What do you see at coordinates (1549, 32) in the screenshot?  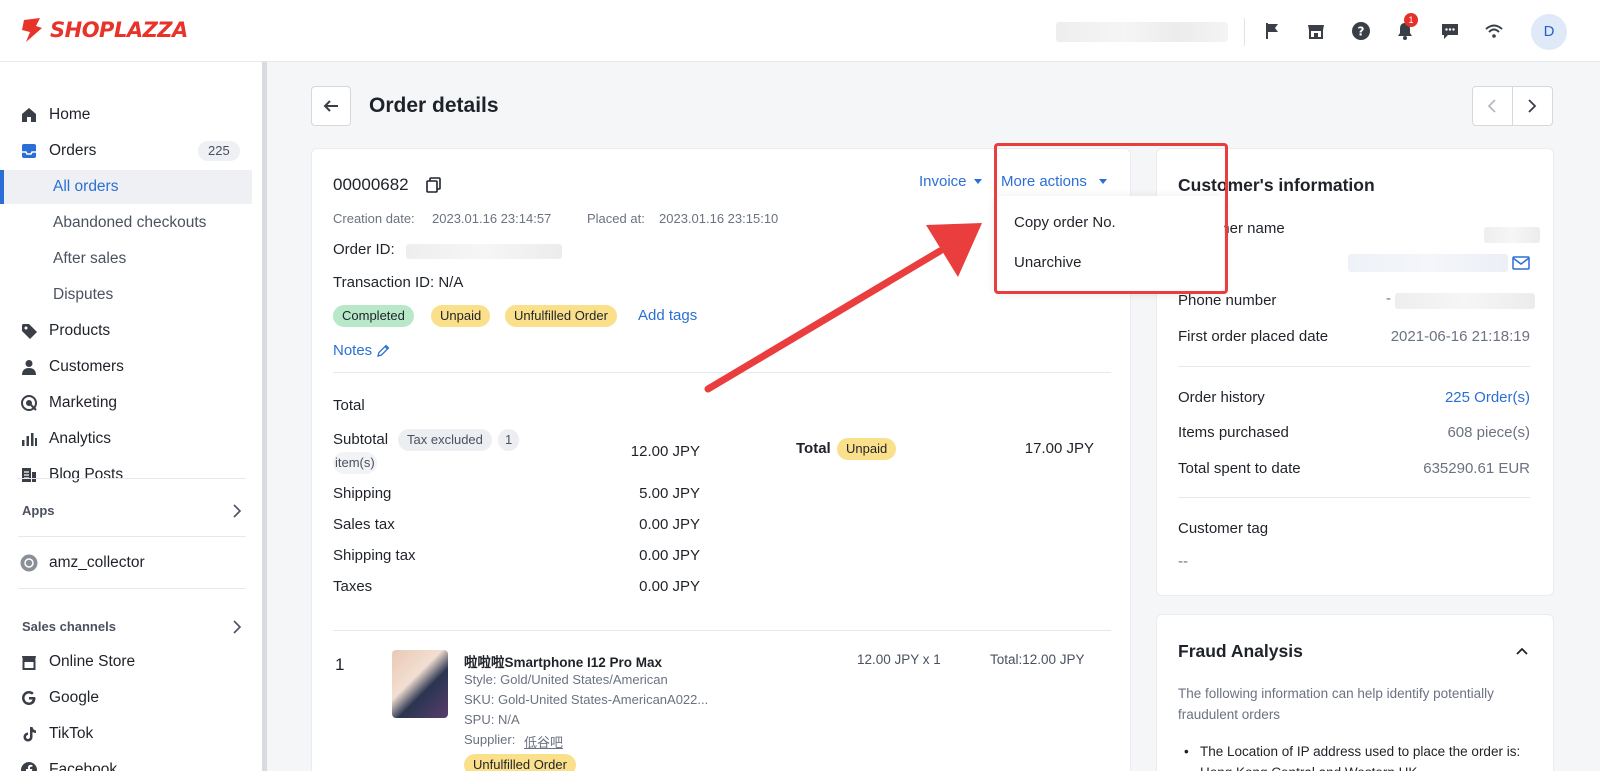 I see `avatar: D` at bounding box center [1549, 32].